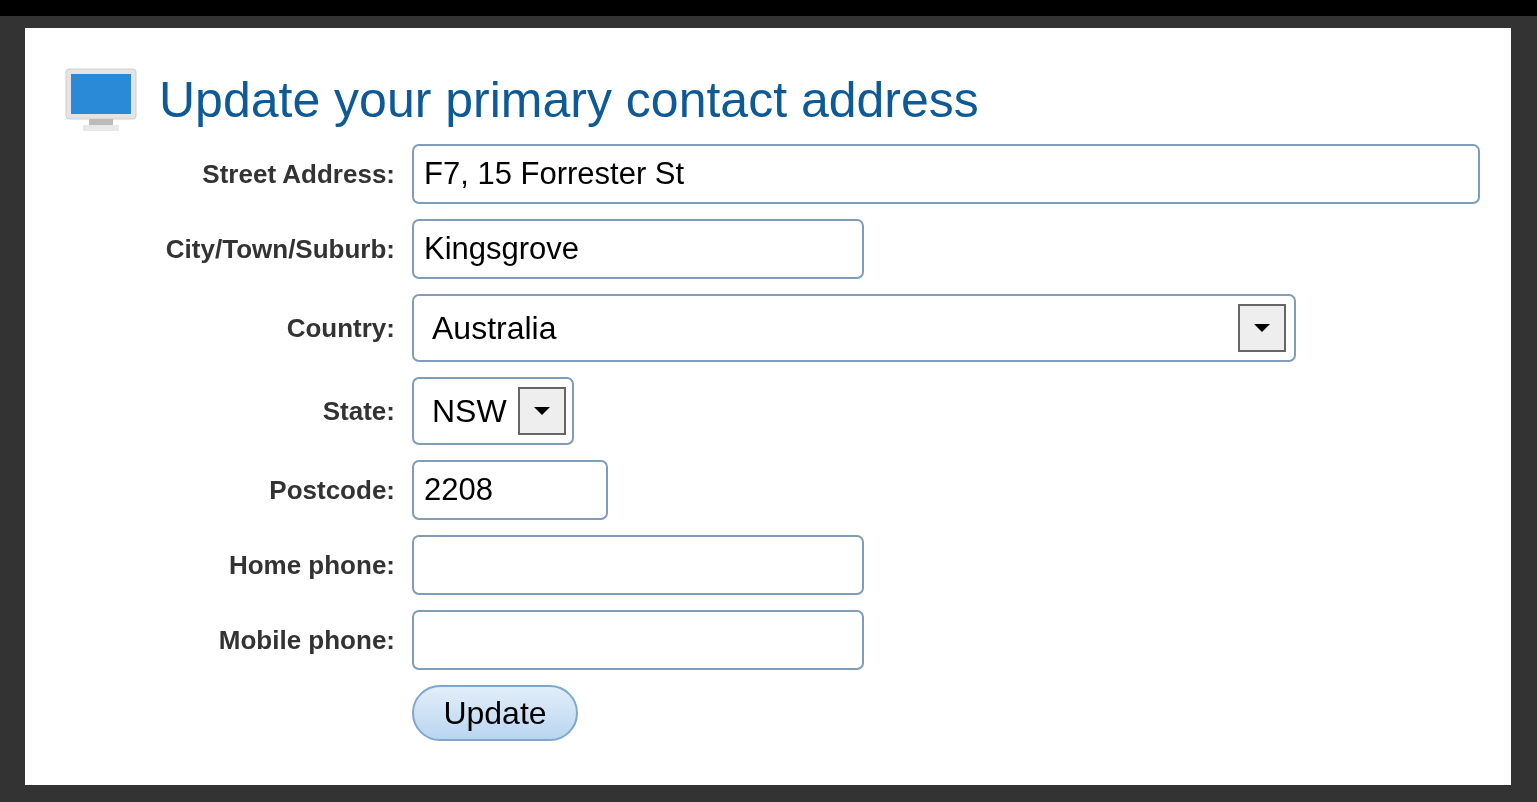 The width and height of the screenshot is (1537, 802). What do you see at coordinates (358, 411) in the screenshot?
I see `field-label: State:` at bounding box center [358, 411].